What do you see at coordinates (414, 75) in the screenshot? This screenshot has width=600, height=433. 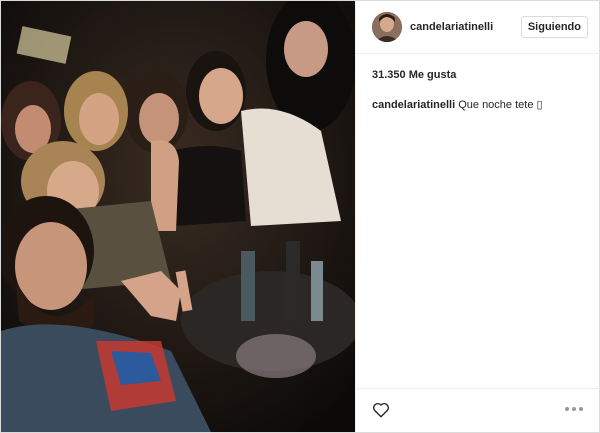 I see `likes-count: 31.350 Me gusta` at bounding box center [414, 75].